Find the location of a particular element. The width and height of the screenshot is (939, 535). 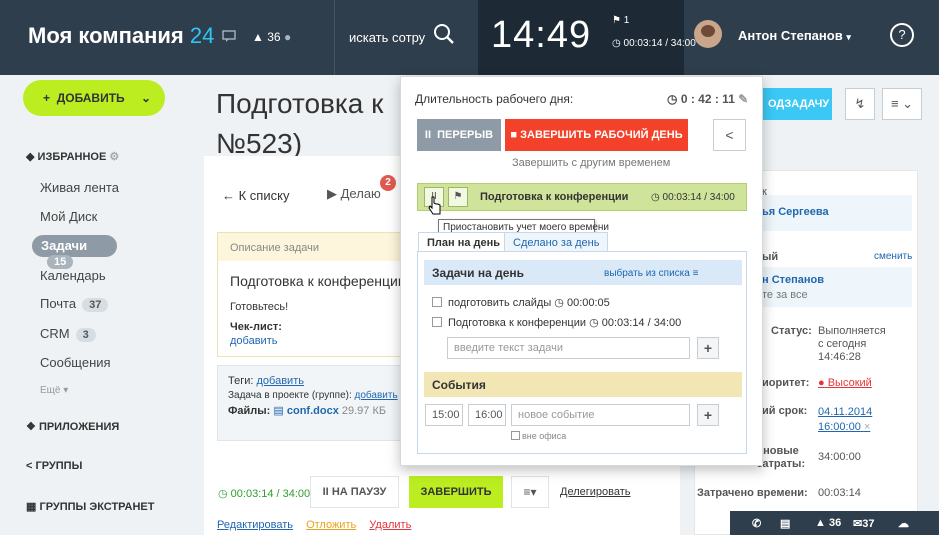

responsible-name: н Степанов is located at coordinates (793, 280).